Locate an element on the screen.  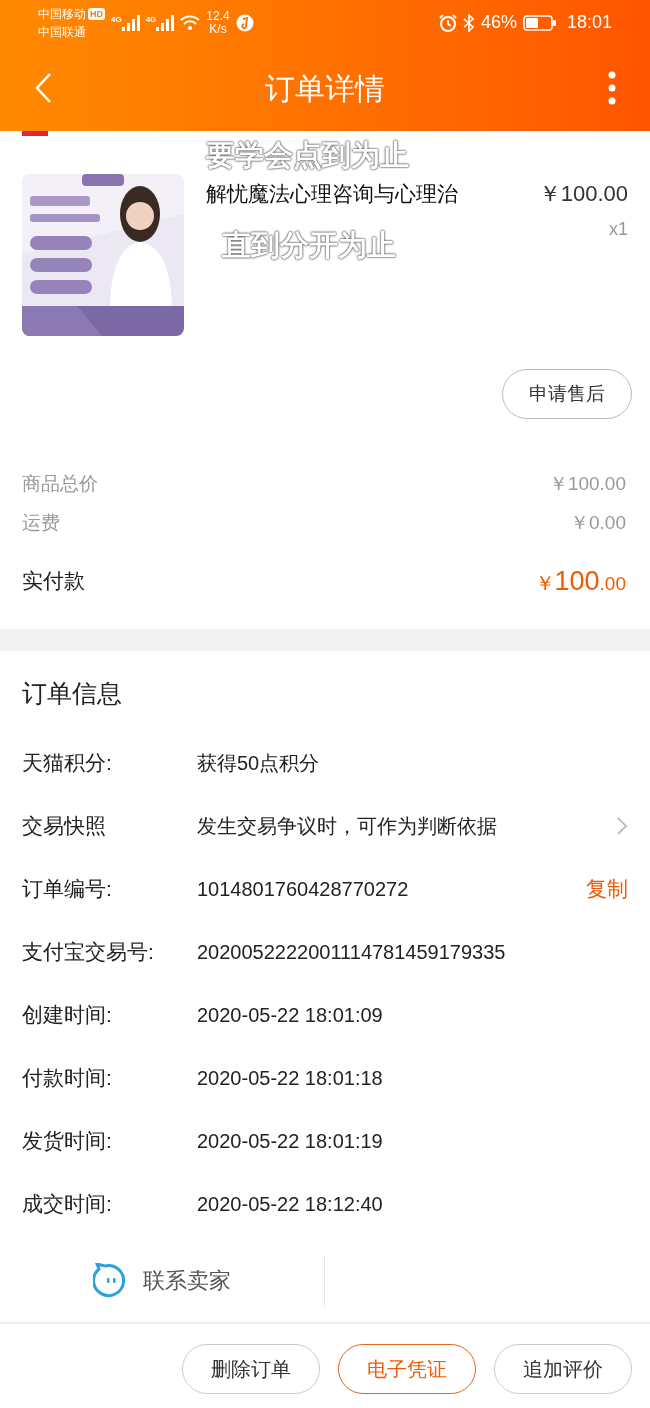
shop-logo-icon is located at coordinates (35, 133).